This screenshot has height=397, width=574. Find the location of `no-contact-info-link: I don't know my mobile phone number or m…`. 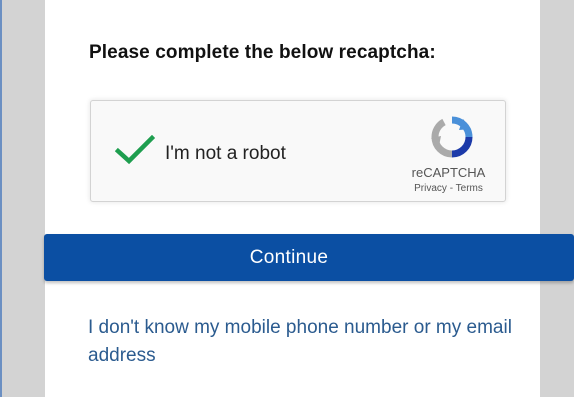

no-contact-info-link: I don't know my mobile phone number or m… is located at coordinates (308, 342).